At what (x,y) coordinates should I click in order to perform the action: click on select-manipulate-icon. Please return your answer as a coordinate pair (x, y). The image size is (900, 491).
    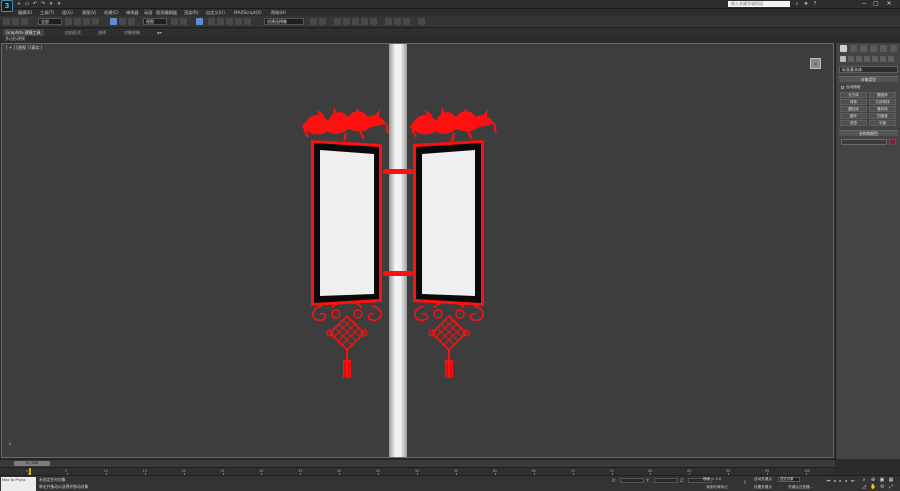
    Looking at the image, I should click on (183, 21).